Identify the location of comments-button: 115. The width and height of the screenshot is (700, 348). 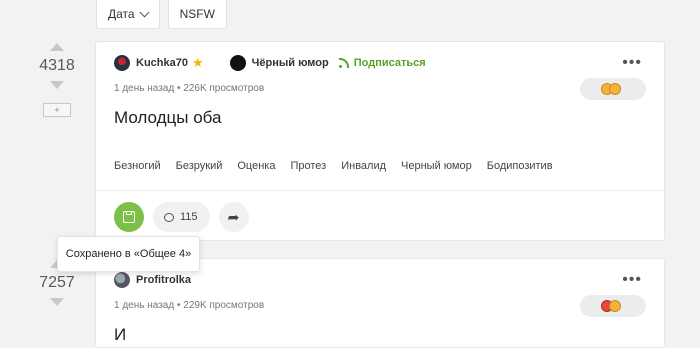
(181, 217).